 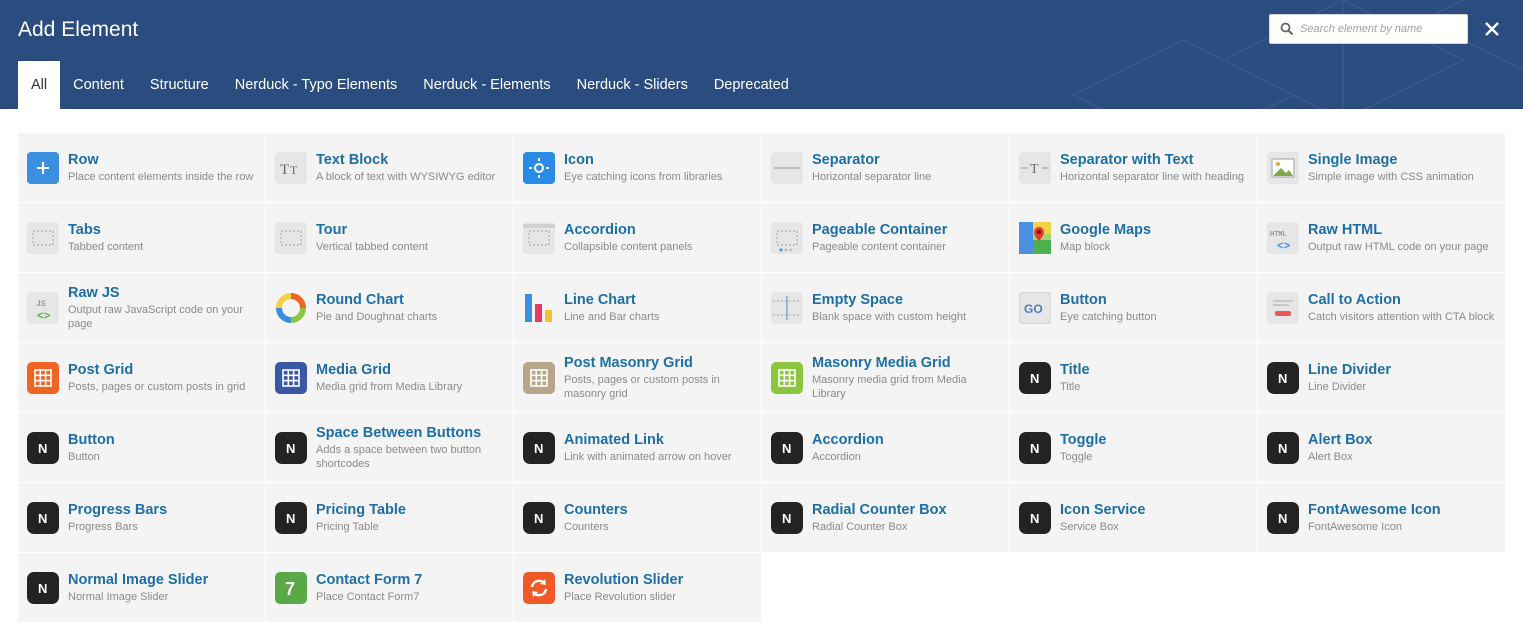 What do you see at coordinates (1133, 447) in the screenshot?
I see `element-card: N Toggle Toggle` at bounding box center [1133, 447].